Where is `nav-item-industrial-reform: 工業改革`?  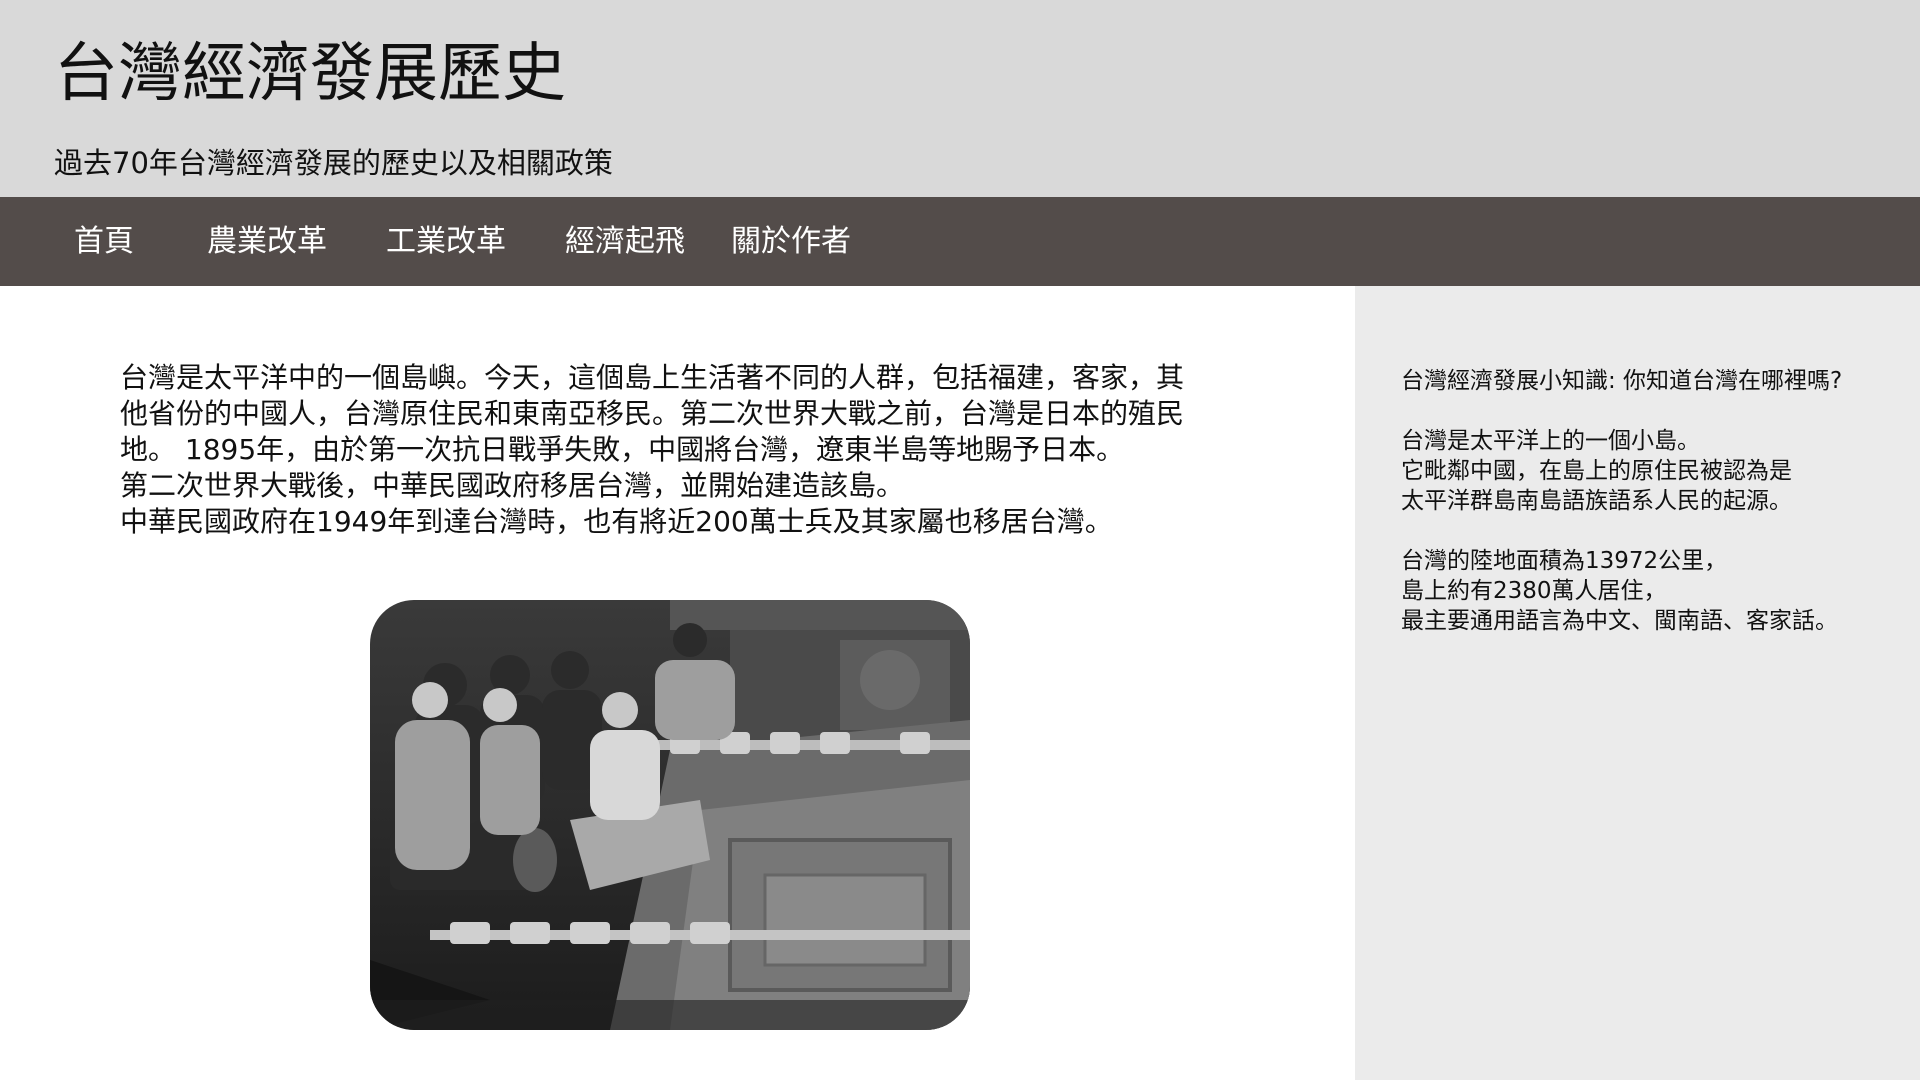 nav-item-industrial-reform: 工業改革 is located at coordinates (475, 241).